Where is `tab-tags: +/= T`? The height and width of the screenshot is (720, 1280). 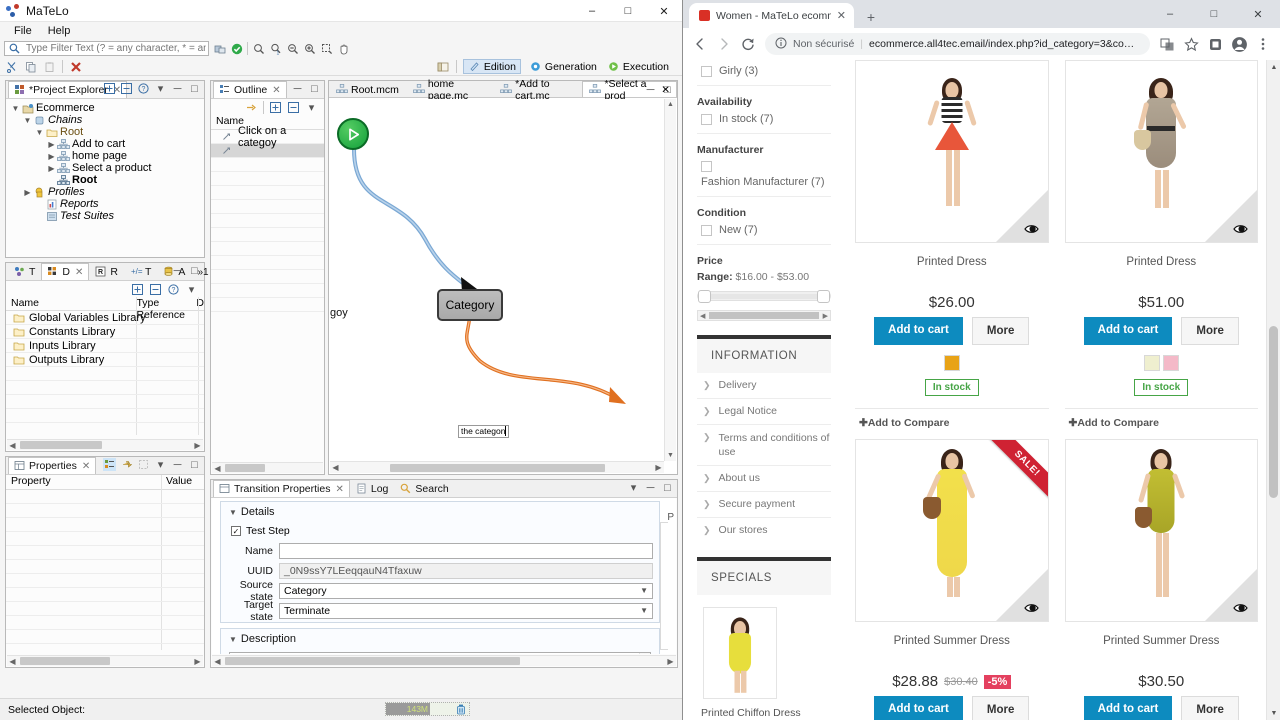
tab-tags: +/= T is located at coordinates (140, 271).